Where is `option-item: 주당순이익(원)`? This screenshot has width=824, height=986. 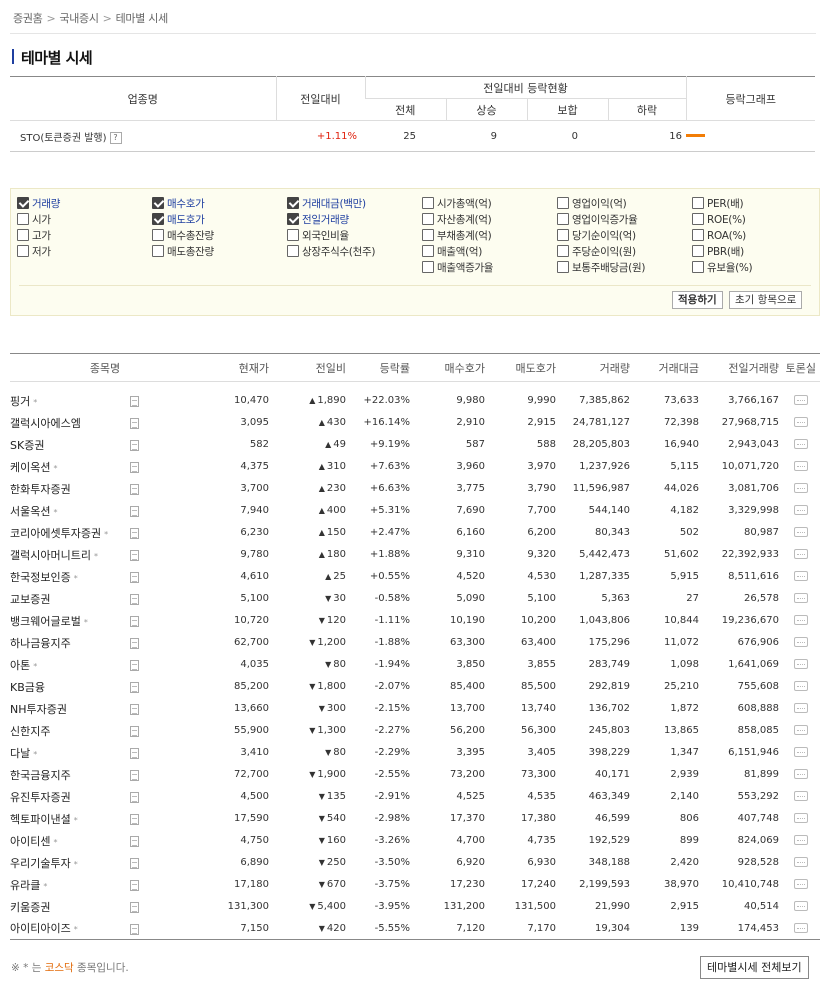 option-item: 주당순이익(원) is located at coordinates (601, 252).